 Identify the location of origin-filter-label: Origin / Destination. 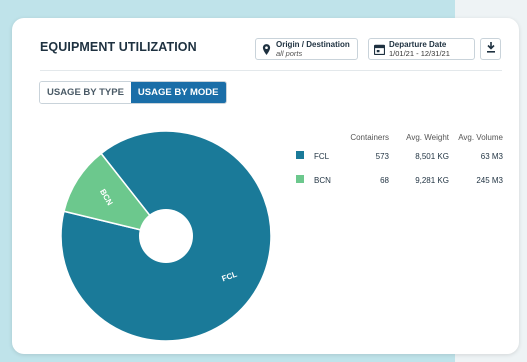
(313, 44).